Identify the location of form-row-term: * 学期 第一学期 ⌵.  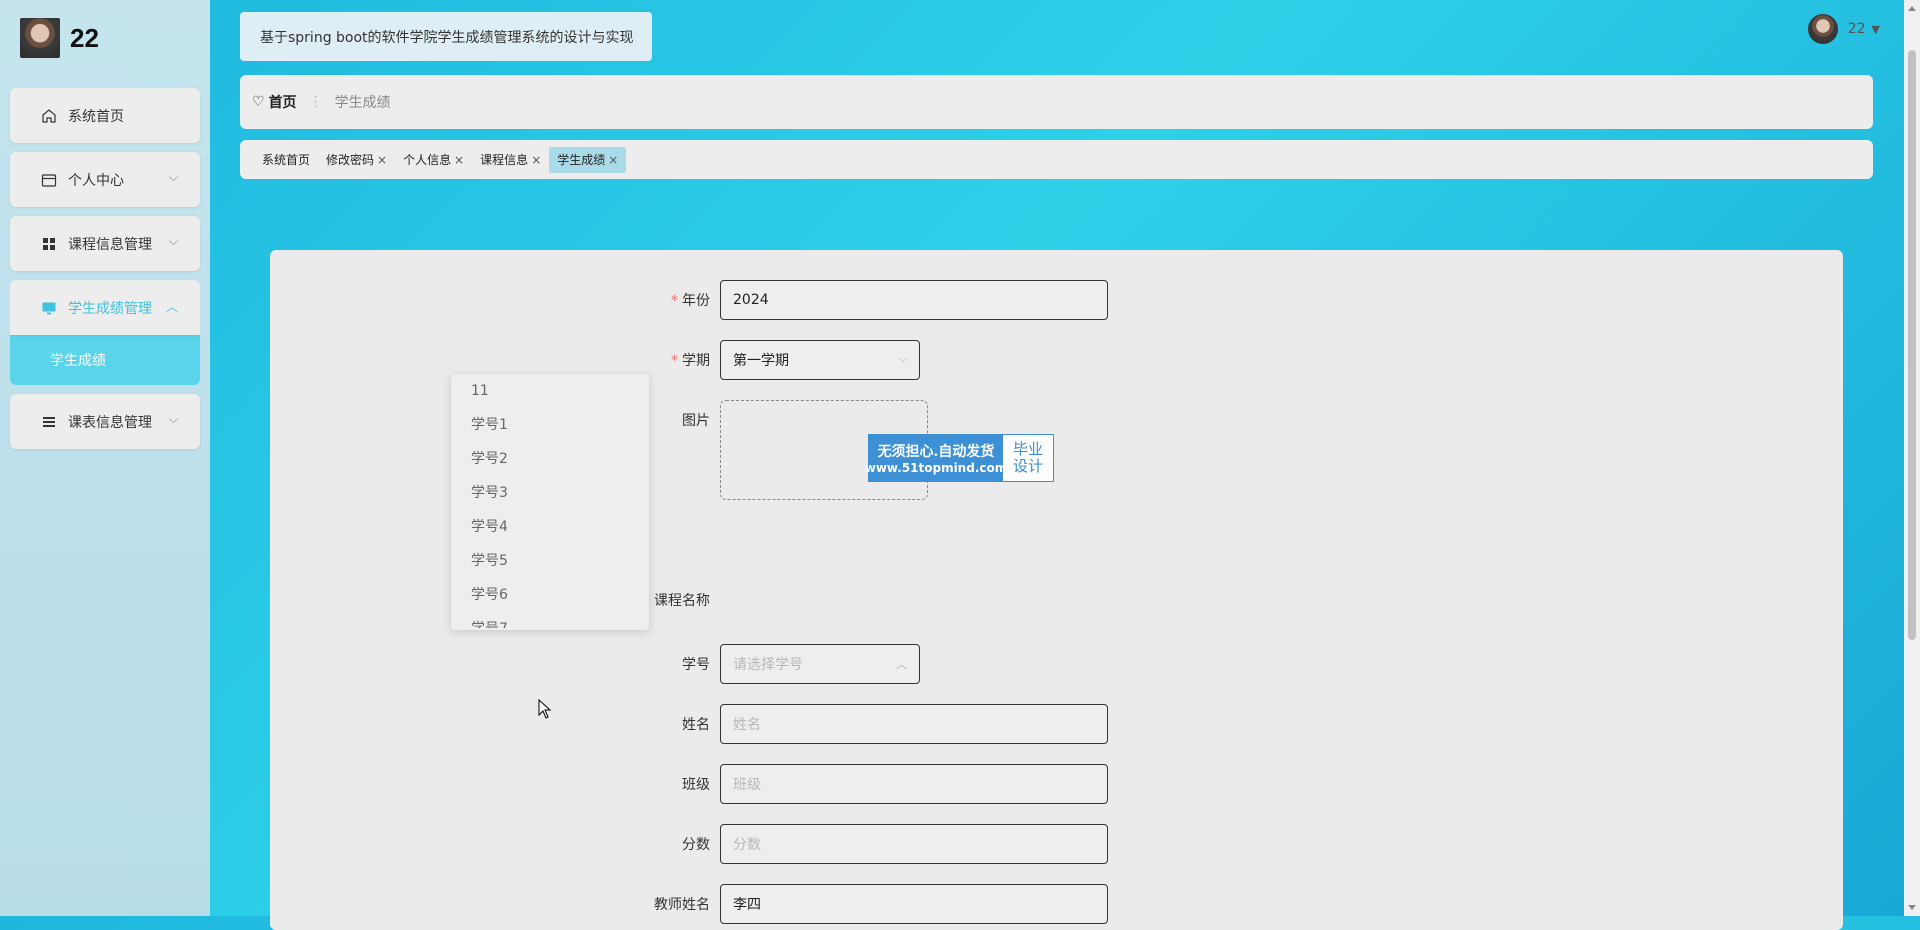
(720, 360).